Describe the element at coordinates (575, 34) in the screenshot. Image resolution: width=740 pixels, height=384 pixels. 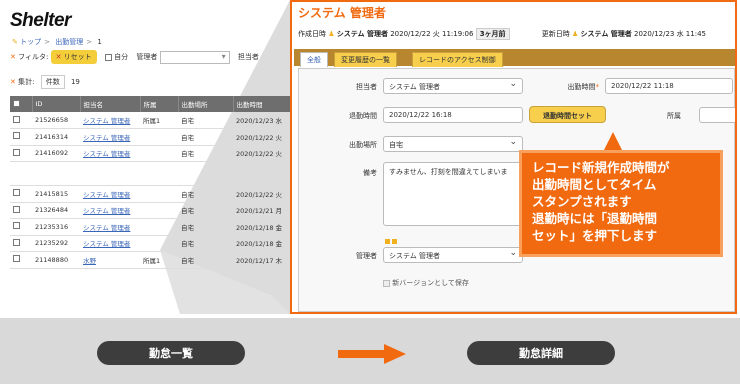
I see `user-icon: ♟` at that location.